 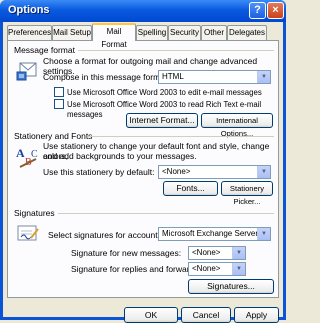 What do you see at coordinates (114, 36) in the screenshot?
I see `tab-mail-format: Mail Format` at bounding box center [114, 36].